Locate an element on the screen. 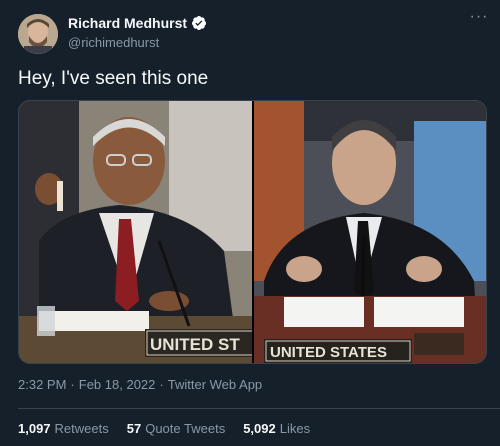 The height and width of the screenshot is (446, 500). display-name: Richard Medhurst is located at coordinates (127, 23).